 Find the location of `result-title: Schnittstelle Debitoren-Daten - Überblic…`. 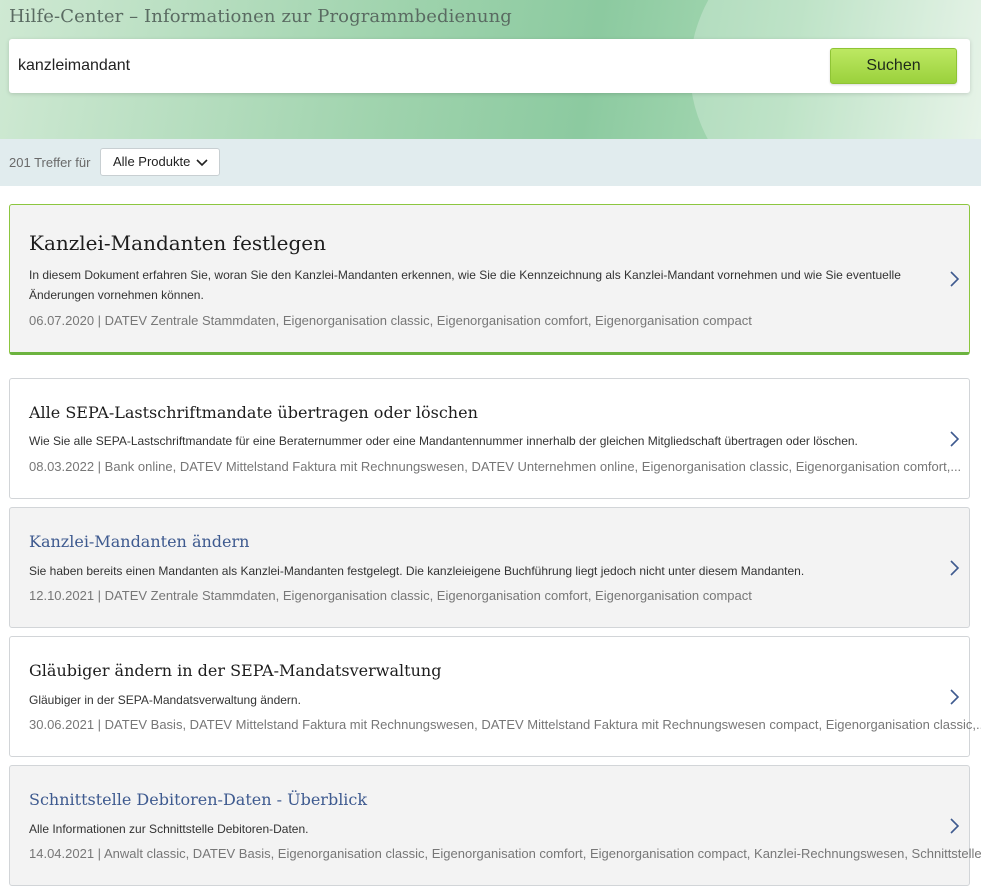

result-title: Schnittstelle Debitoren-Daten - Überblic… is located at coordinates (198, 799).